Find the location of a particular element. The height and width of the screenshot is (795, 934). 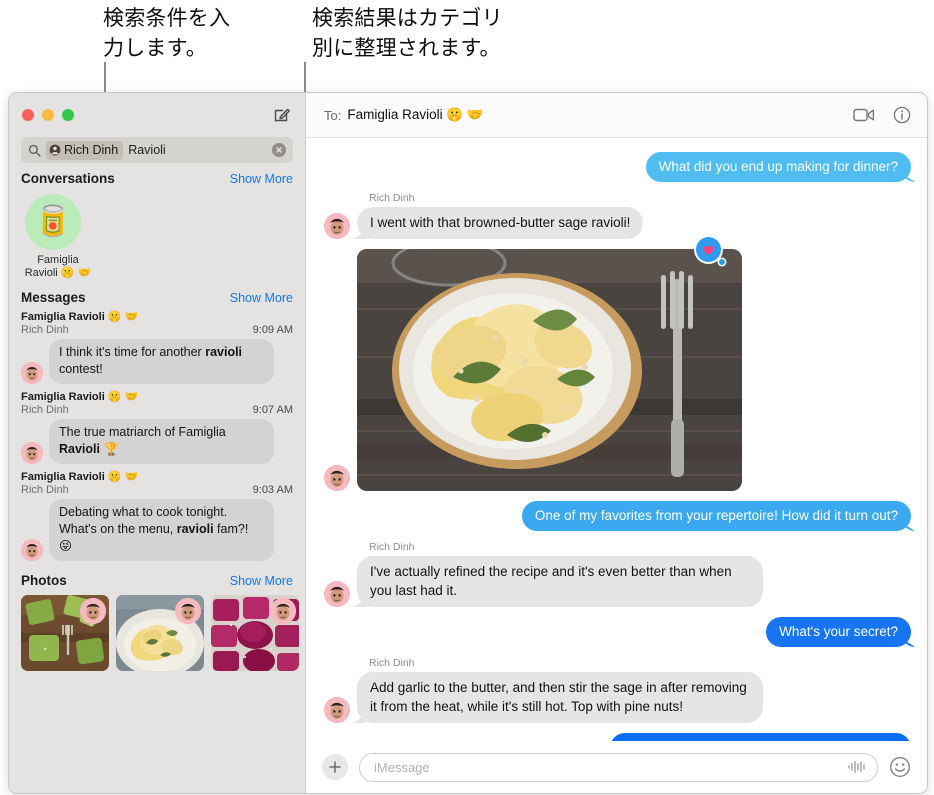

message-composer is located at coordinates (616, 767).